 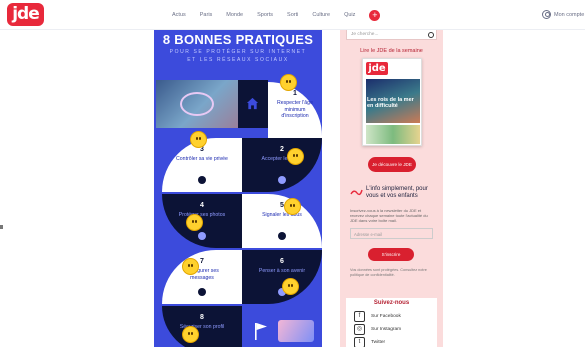 What do you see at coordinates (179, 15) in the screenshot?
I see `menu-item: Actus` at bounding box center [179, 15].